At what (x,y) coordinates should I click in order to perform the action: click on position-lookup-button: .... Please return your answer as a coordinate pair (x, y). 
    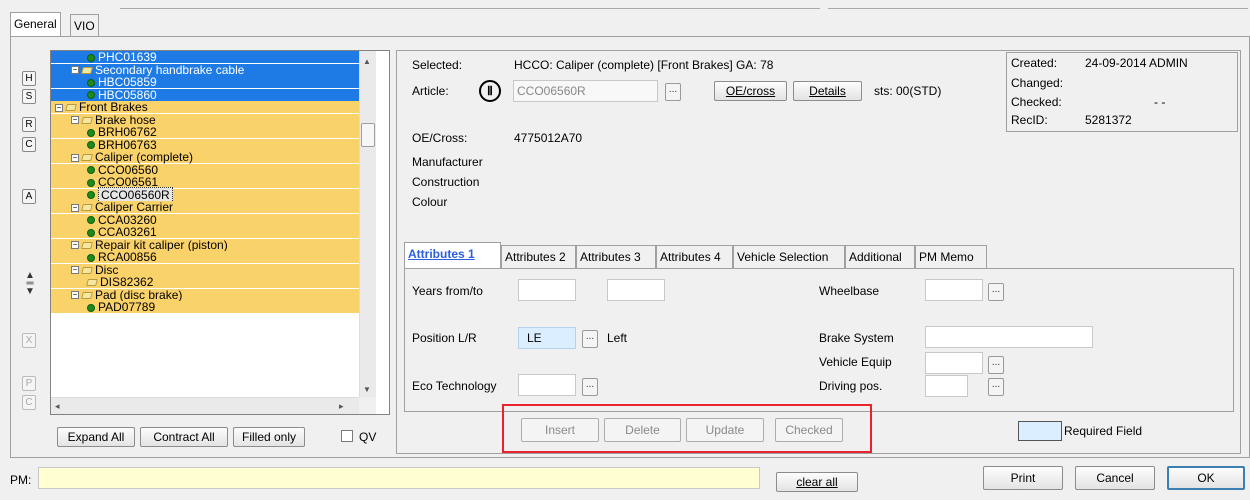
    Looking at the image, I should click on (590, 339).